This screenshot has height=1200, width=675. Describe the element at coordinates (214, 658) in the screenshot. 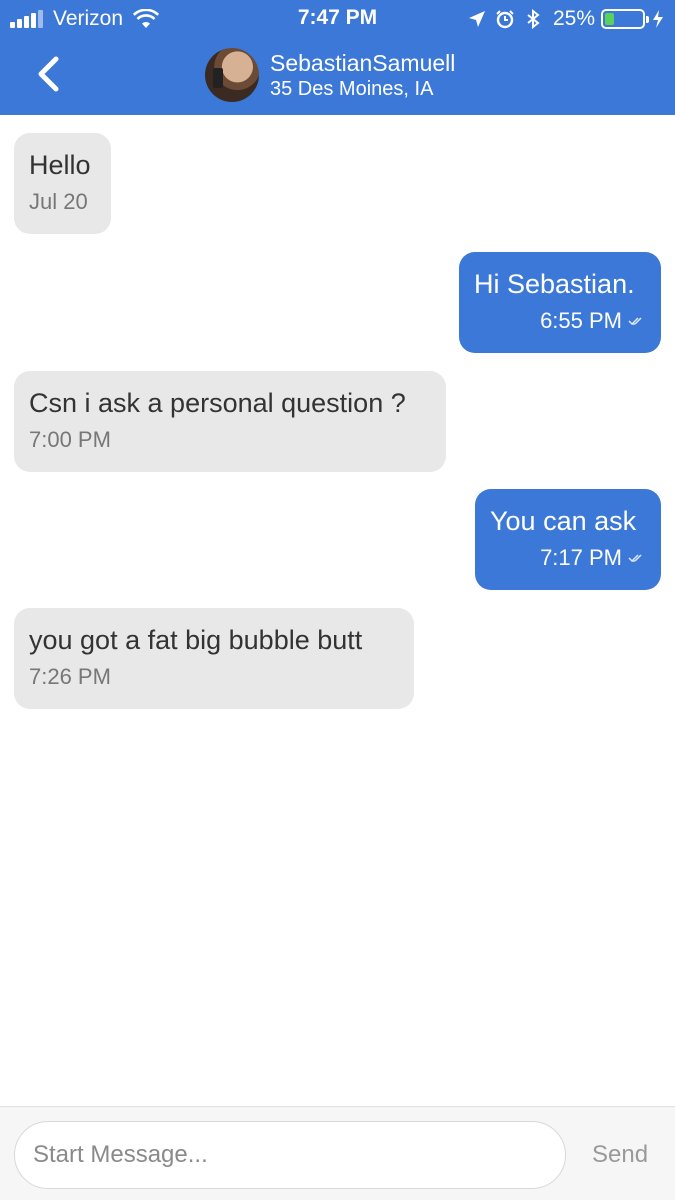

I see `message-bubble-incoming: you got a fat big bubble butt 7:26 PM` at that location.